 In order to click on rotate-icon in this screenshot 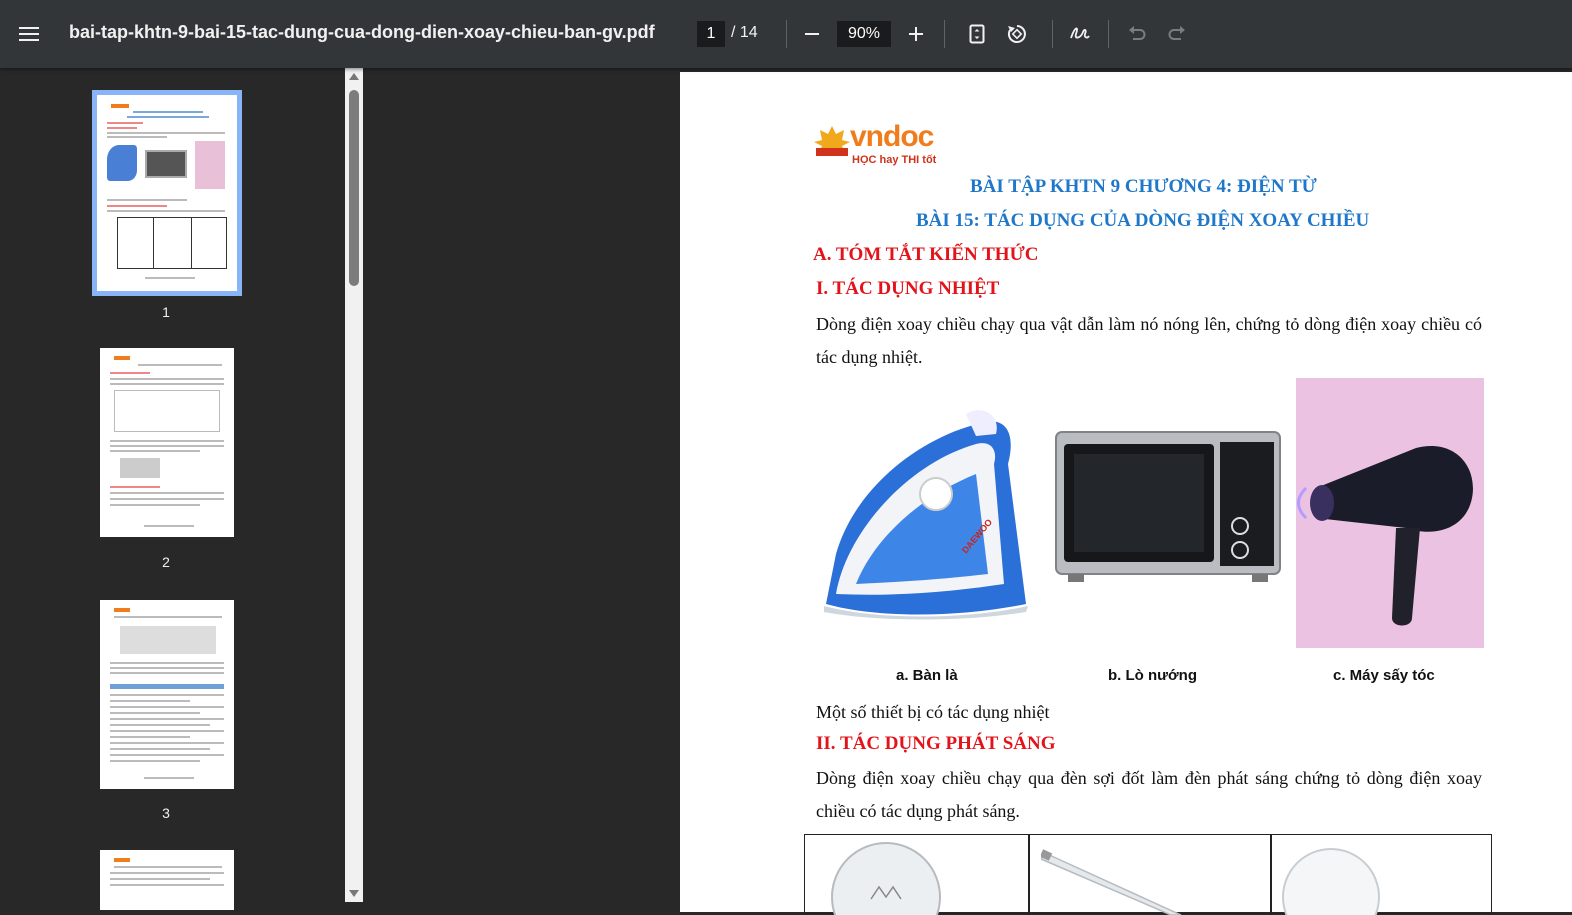, I will do `click(1017, 34)`.